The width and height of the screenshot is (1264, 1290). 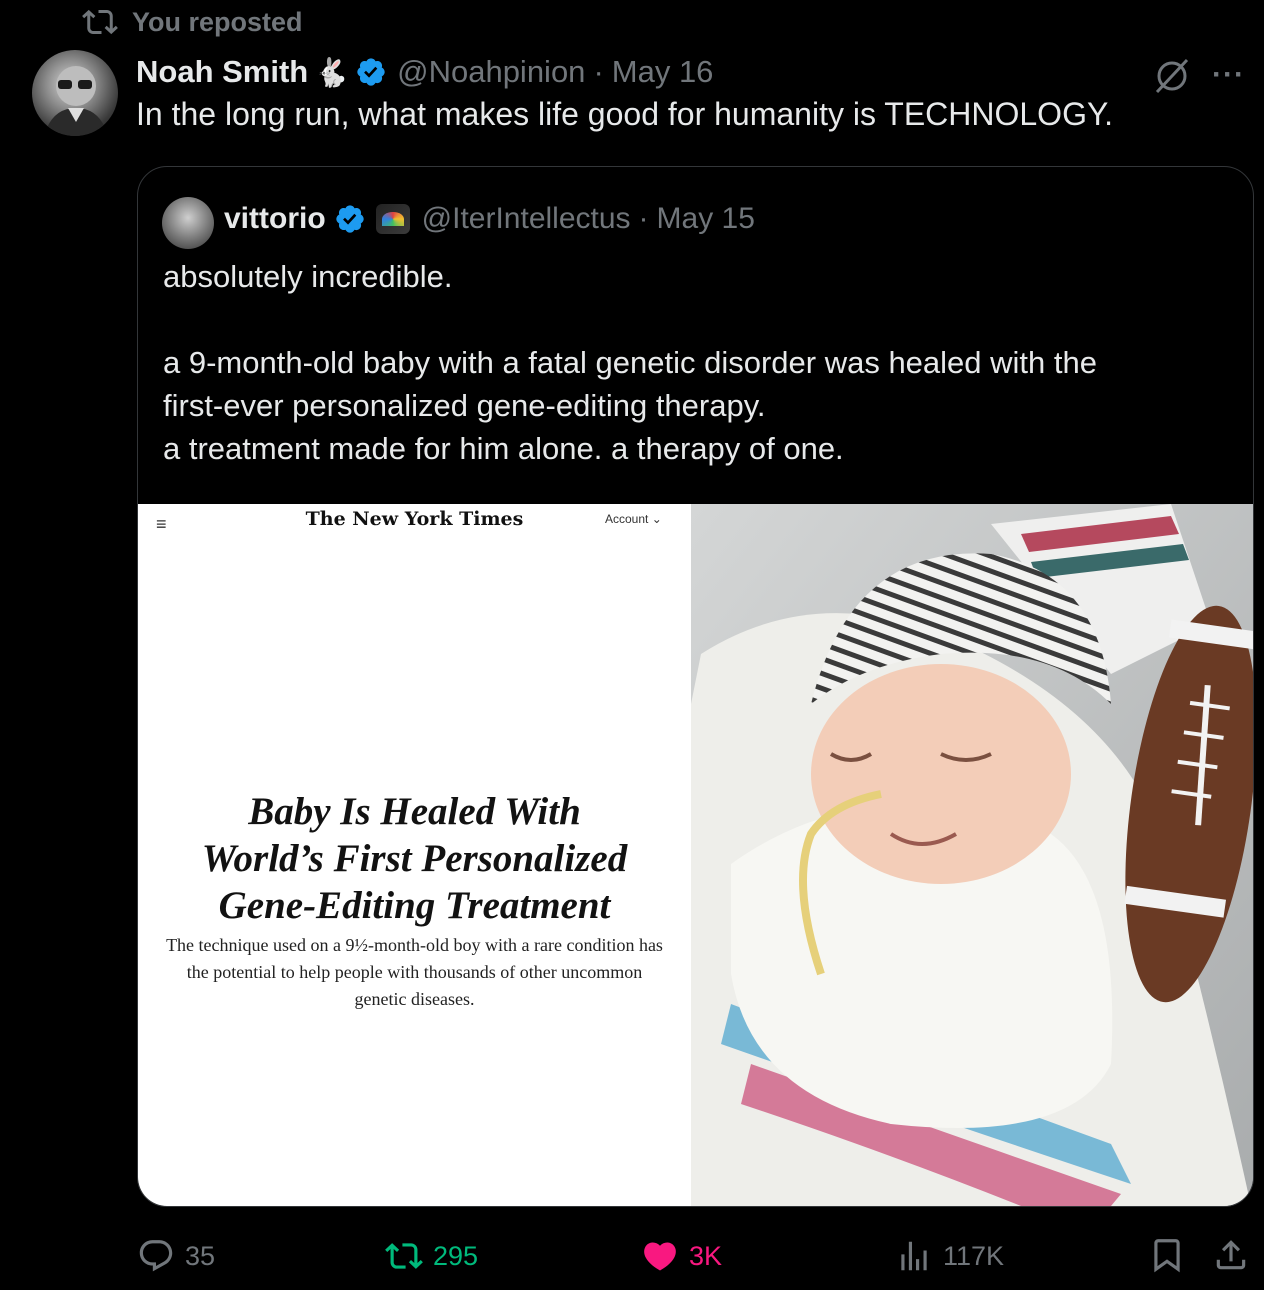 What do you see at coordinates (222, 72) in the screenshot?
I see `author-name: Noah Smith` at bounding box center [222, 72].